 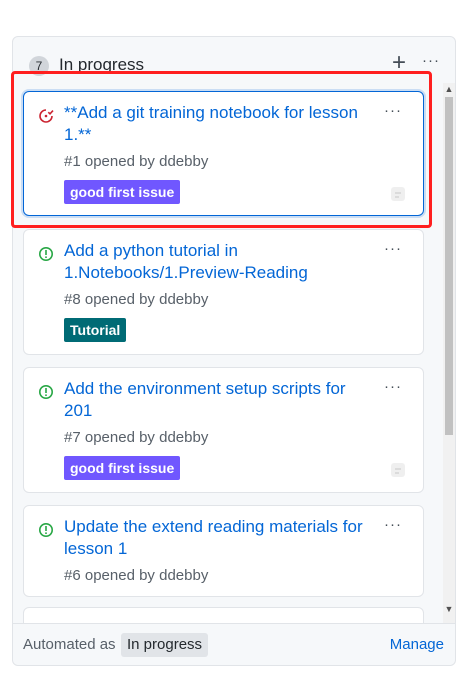 I want to click on automation-badge: In progress, so click(x=165, y=645).